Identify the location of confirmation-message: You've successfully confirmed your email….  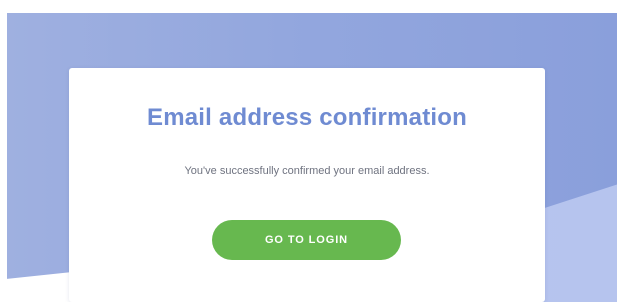
(307, 171).